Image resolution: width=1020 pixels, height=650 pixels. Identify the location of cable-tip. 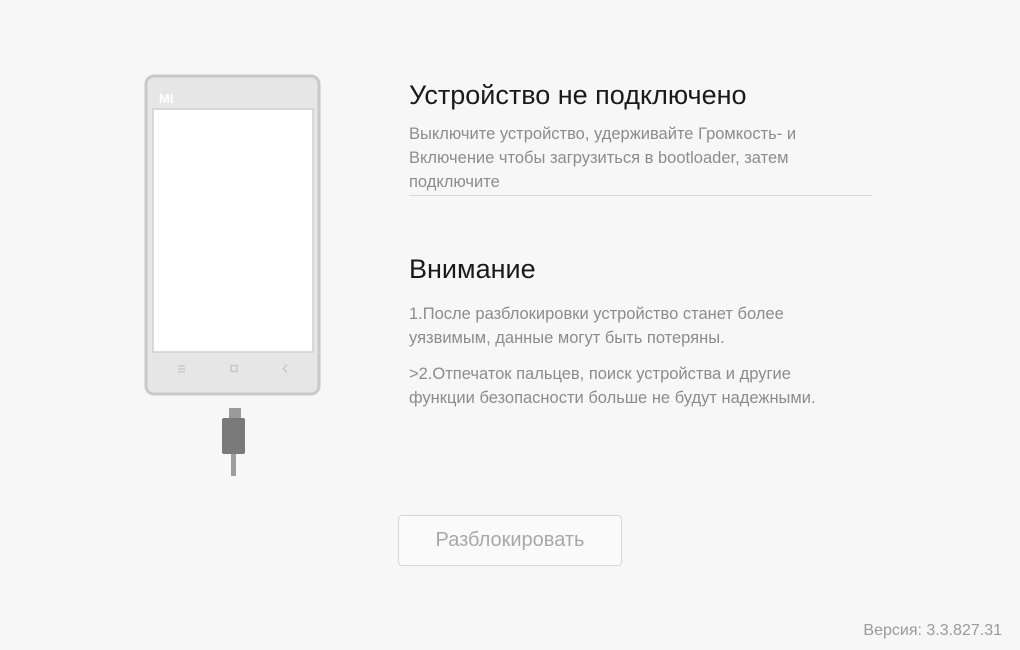
(235, 413).